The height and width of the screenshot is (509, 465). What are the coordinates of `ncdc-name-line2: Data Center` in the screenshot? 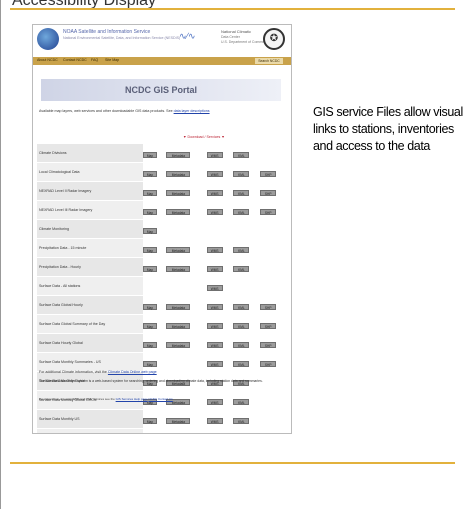 It's located at (230, 37).